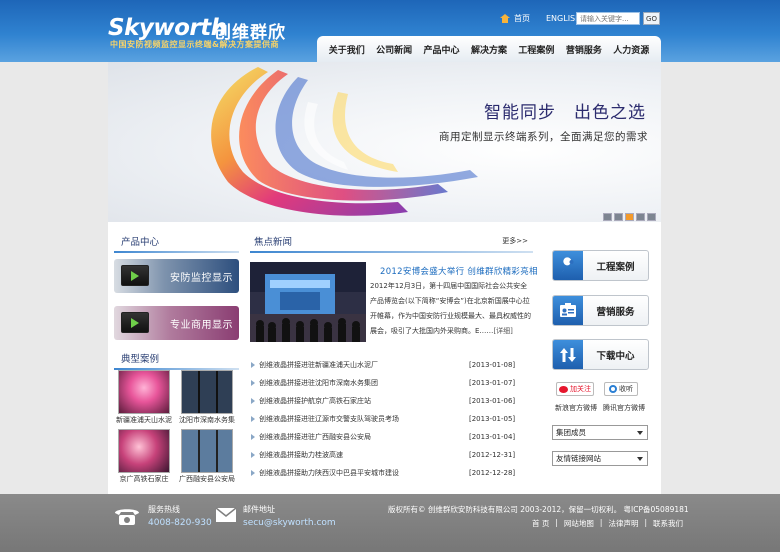  What do you see at coordinates (180, 523) in the screenshot?
I see `hotline-number: 4008-820-930` at bounding box center [180, 523].